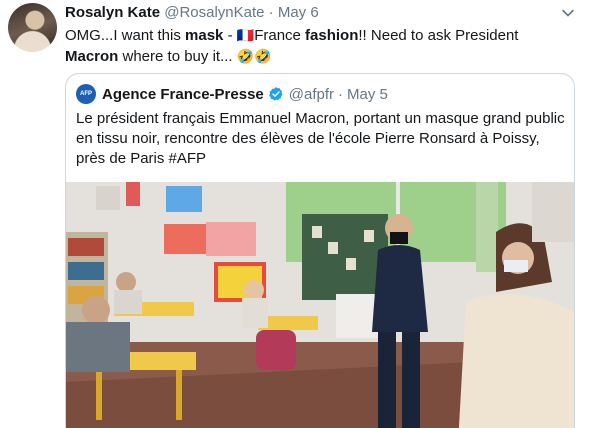 The height and width of the screenshot is (428, 594). What do you see at coordinates (32, 27) in the screenshot?
I see `avatar` at bounding box center [32, 27].